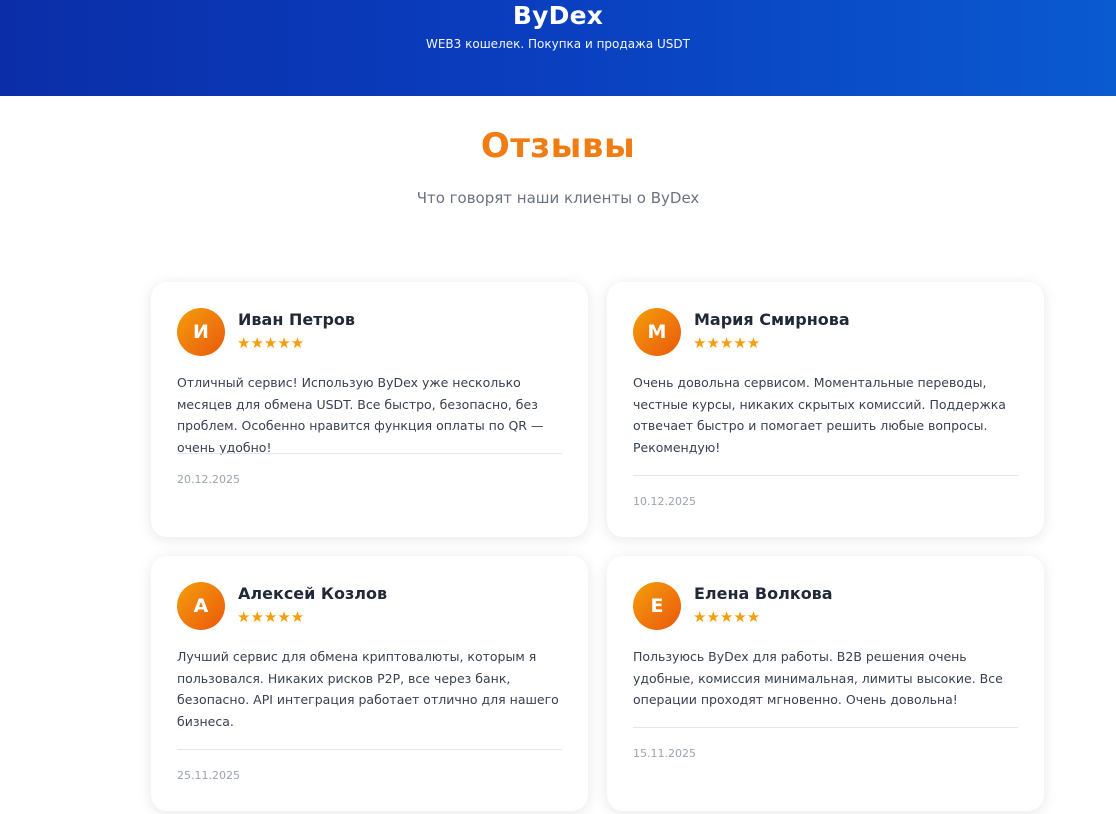 This screenshot has width=1116, height=814. I want to click on avatar: М, so click(657, 332).